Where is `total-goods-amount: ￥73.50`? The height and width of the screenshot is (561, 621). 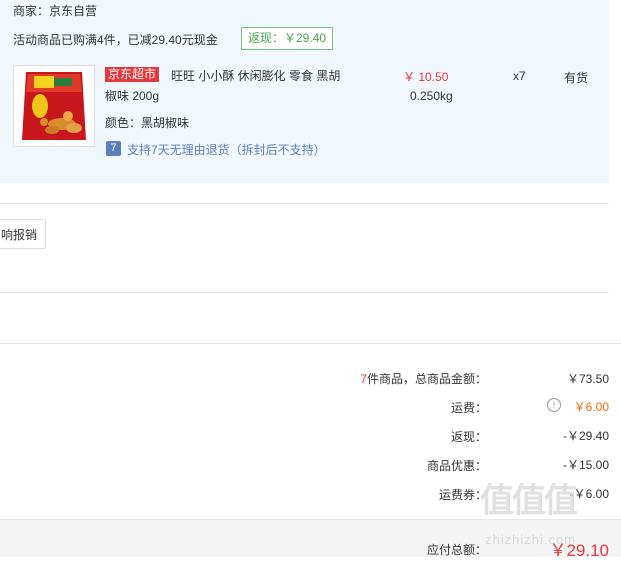 total-goods-amount: ￥73.50 is located at coordinates (587, 379).